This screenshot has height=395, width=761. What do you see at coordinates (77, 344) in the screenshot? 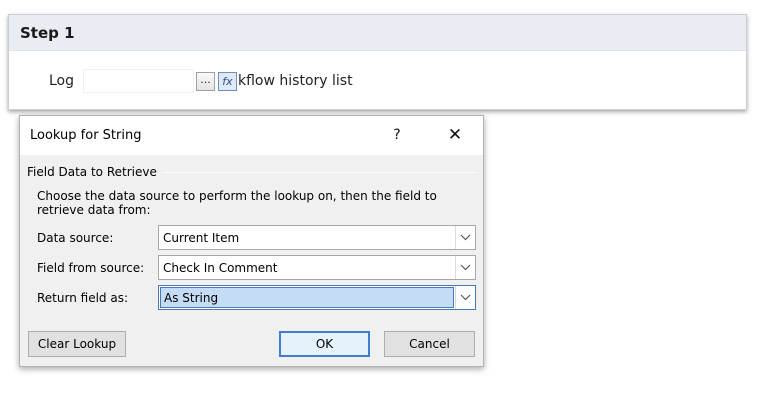
I see `clear-lookup-button: Clear Lookup` at bounding box center [77, 344].